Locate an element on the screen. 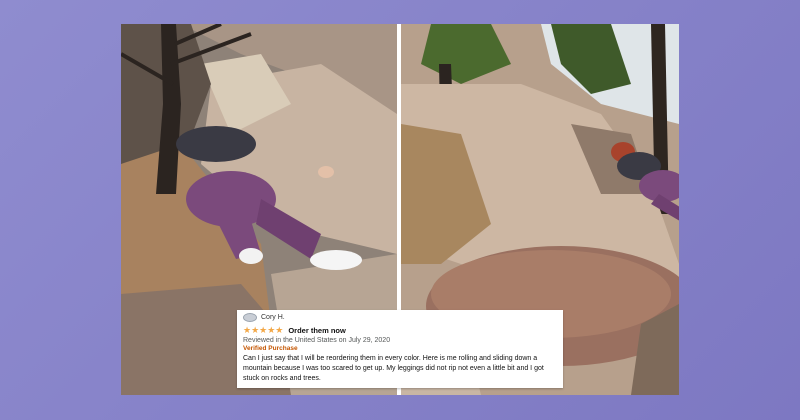 This screenshot has height=420, width=800. reviewer-row: Cory H. is located at coordinates (400, 317).